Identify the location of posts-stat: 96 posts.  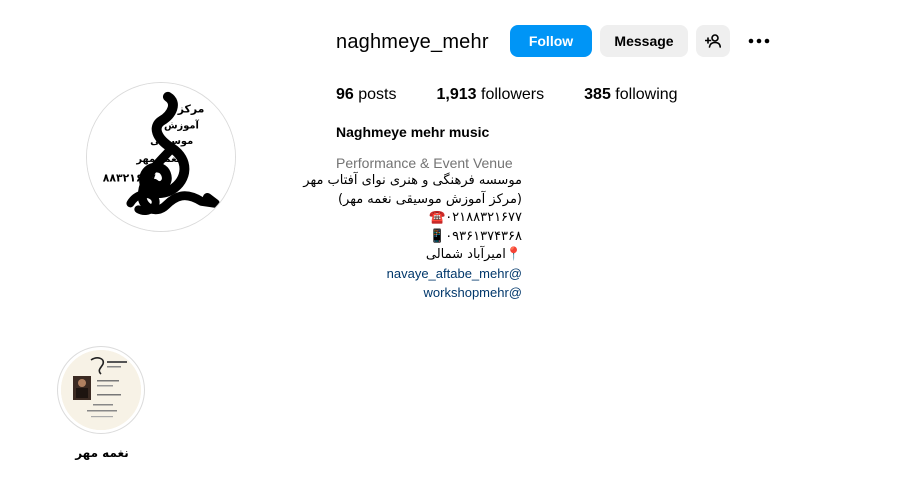
(366, 95).